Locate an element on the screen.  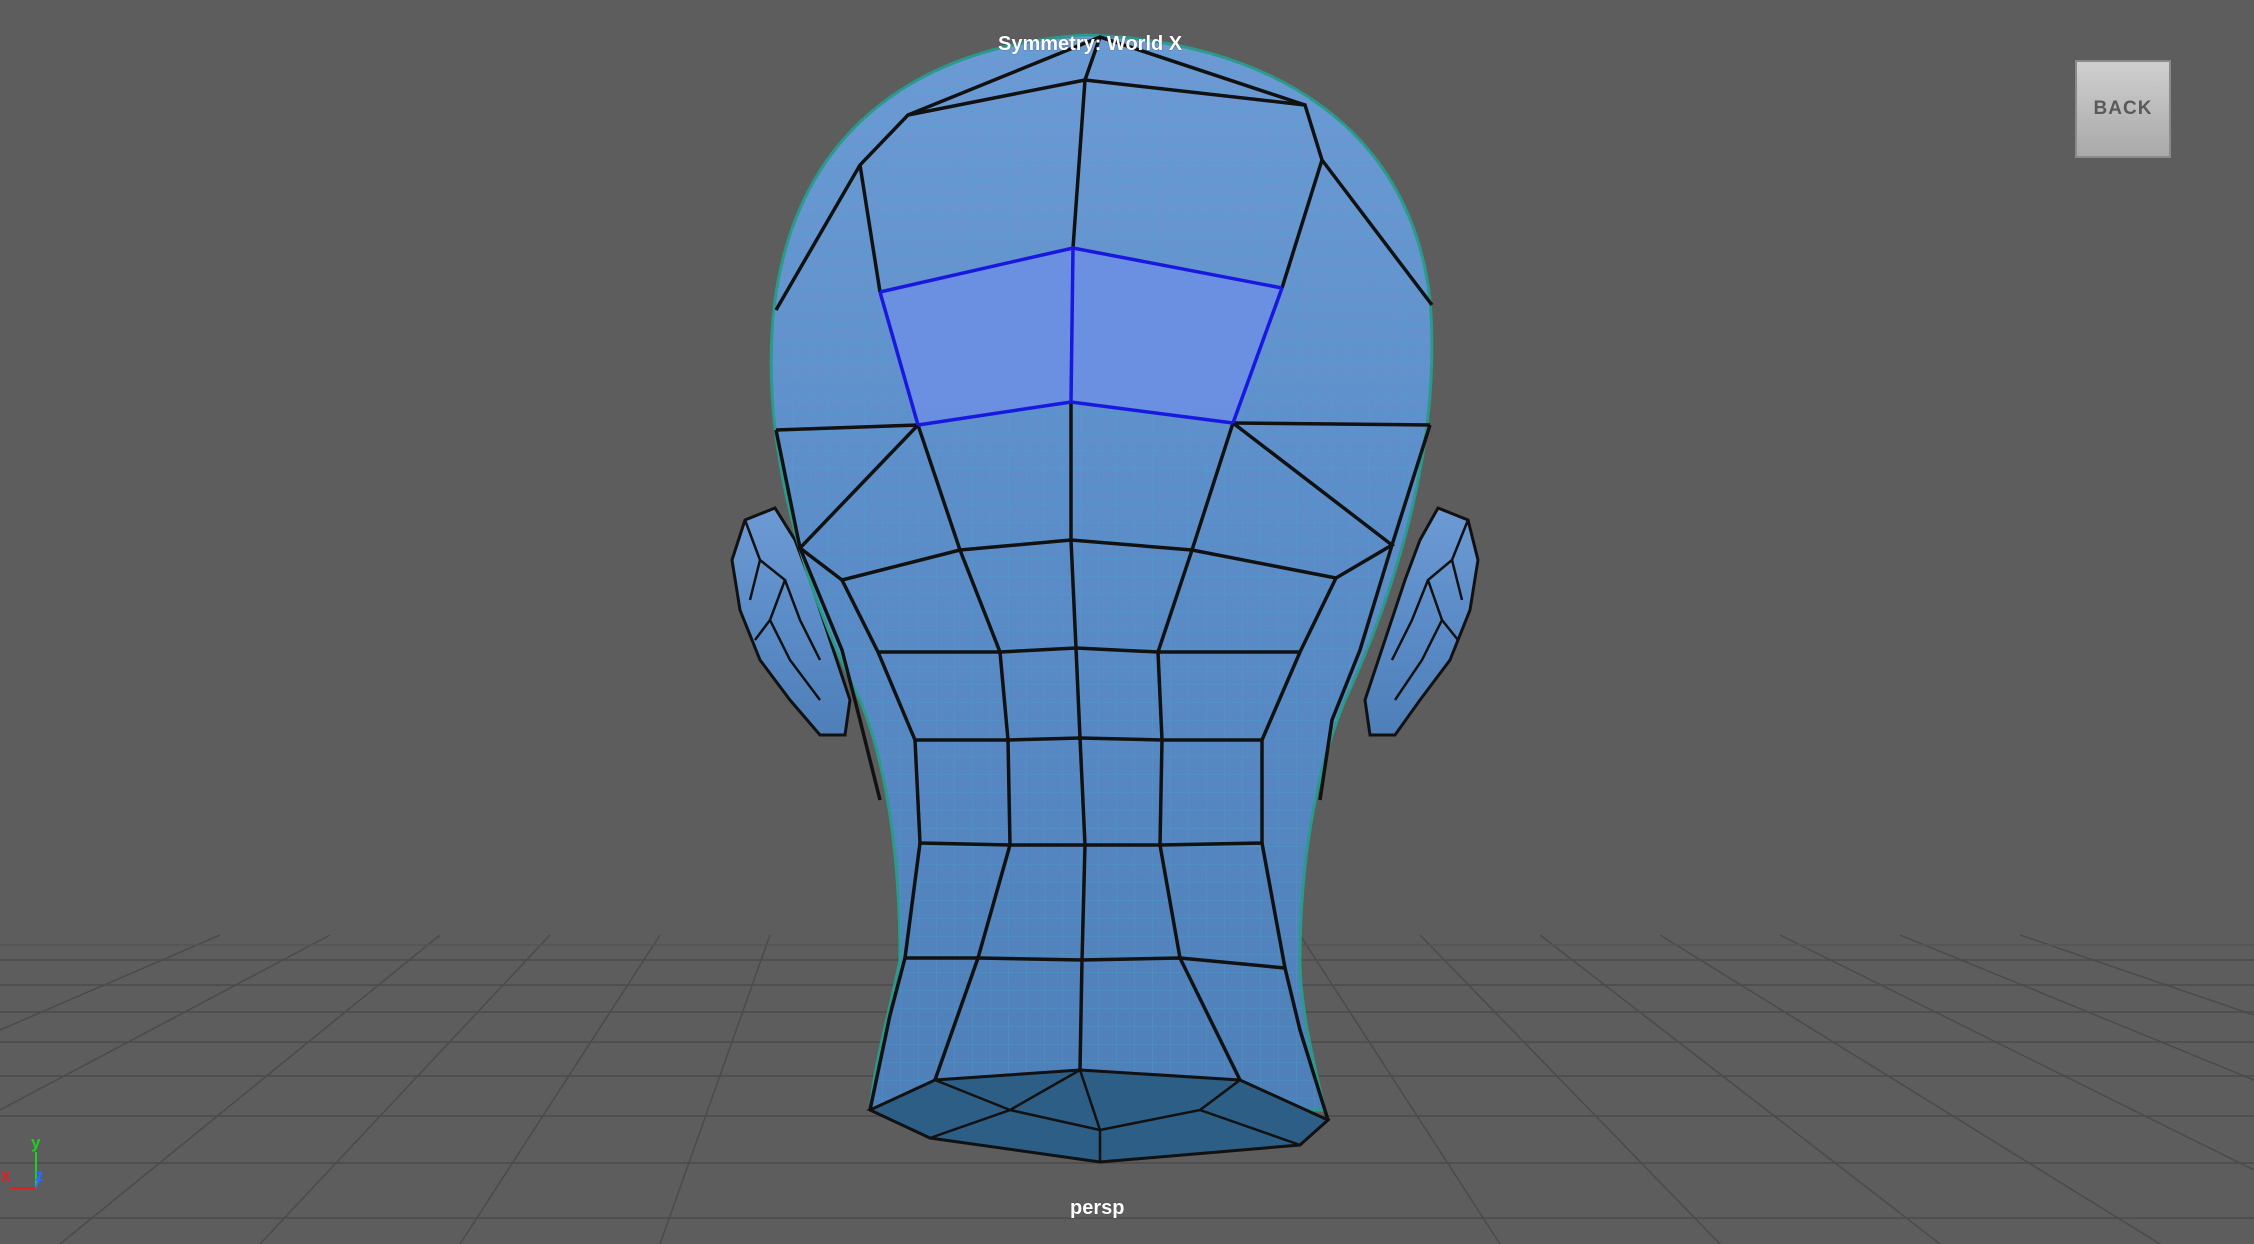
axis-x-label: x is located at coordinates (6, 1175).